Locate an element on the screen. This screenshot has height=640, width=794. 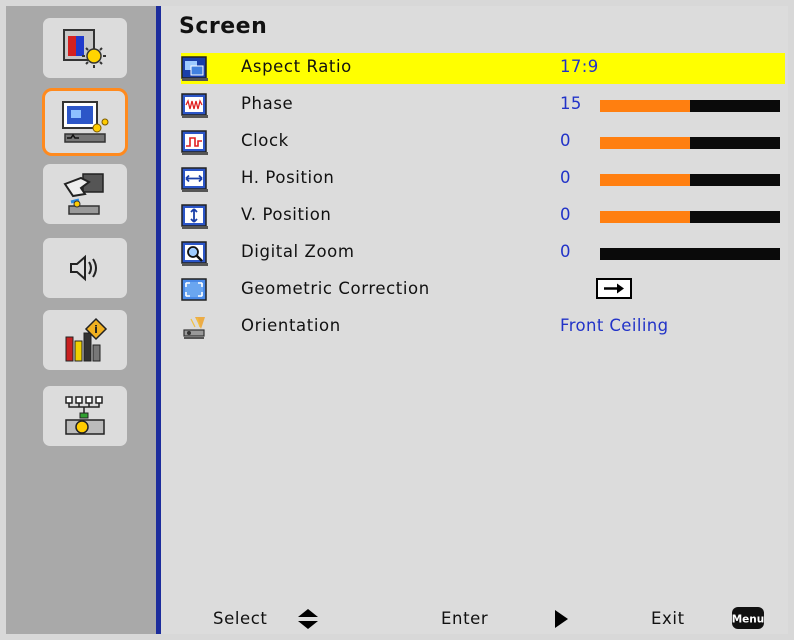
h-position-slider is located at coordinates (690, 180).